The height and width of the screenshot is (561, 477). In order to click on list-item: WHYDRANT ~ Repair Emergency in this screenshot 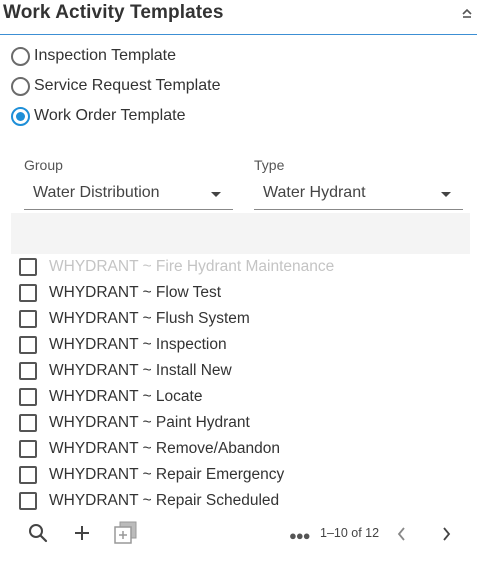, I will do `click(244, 475)`.